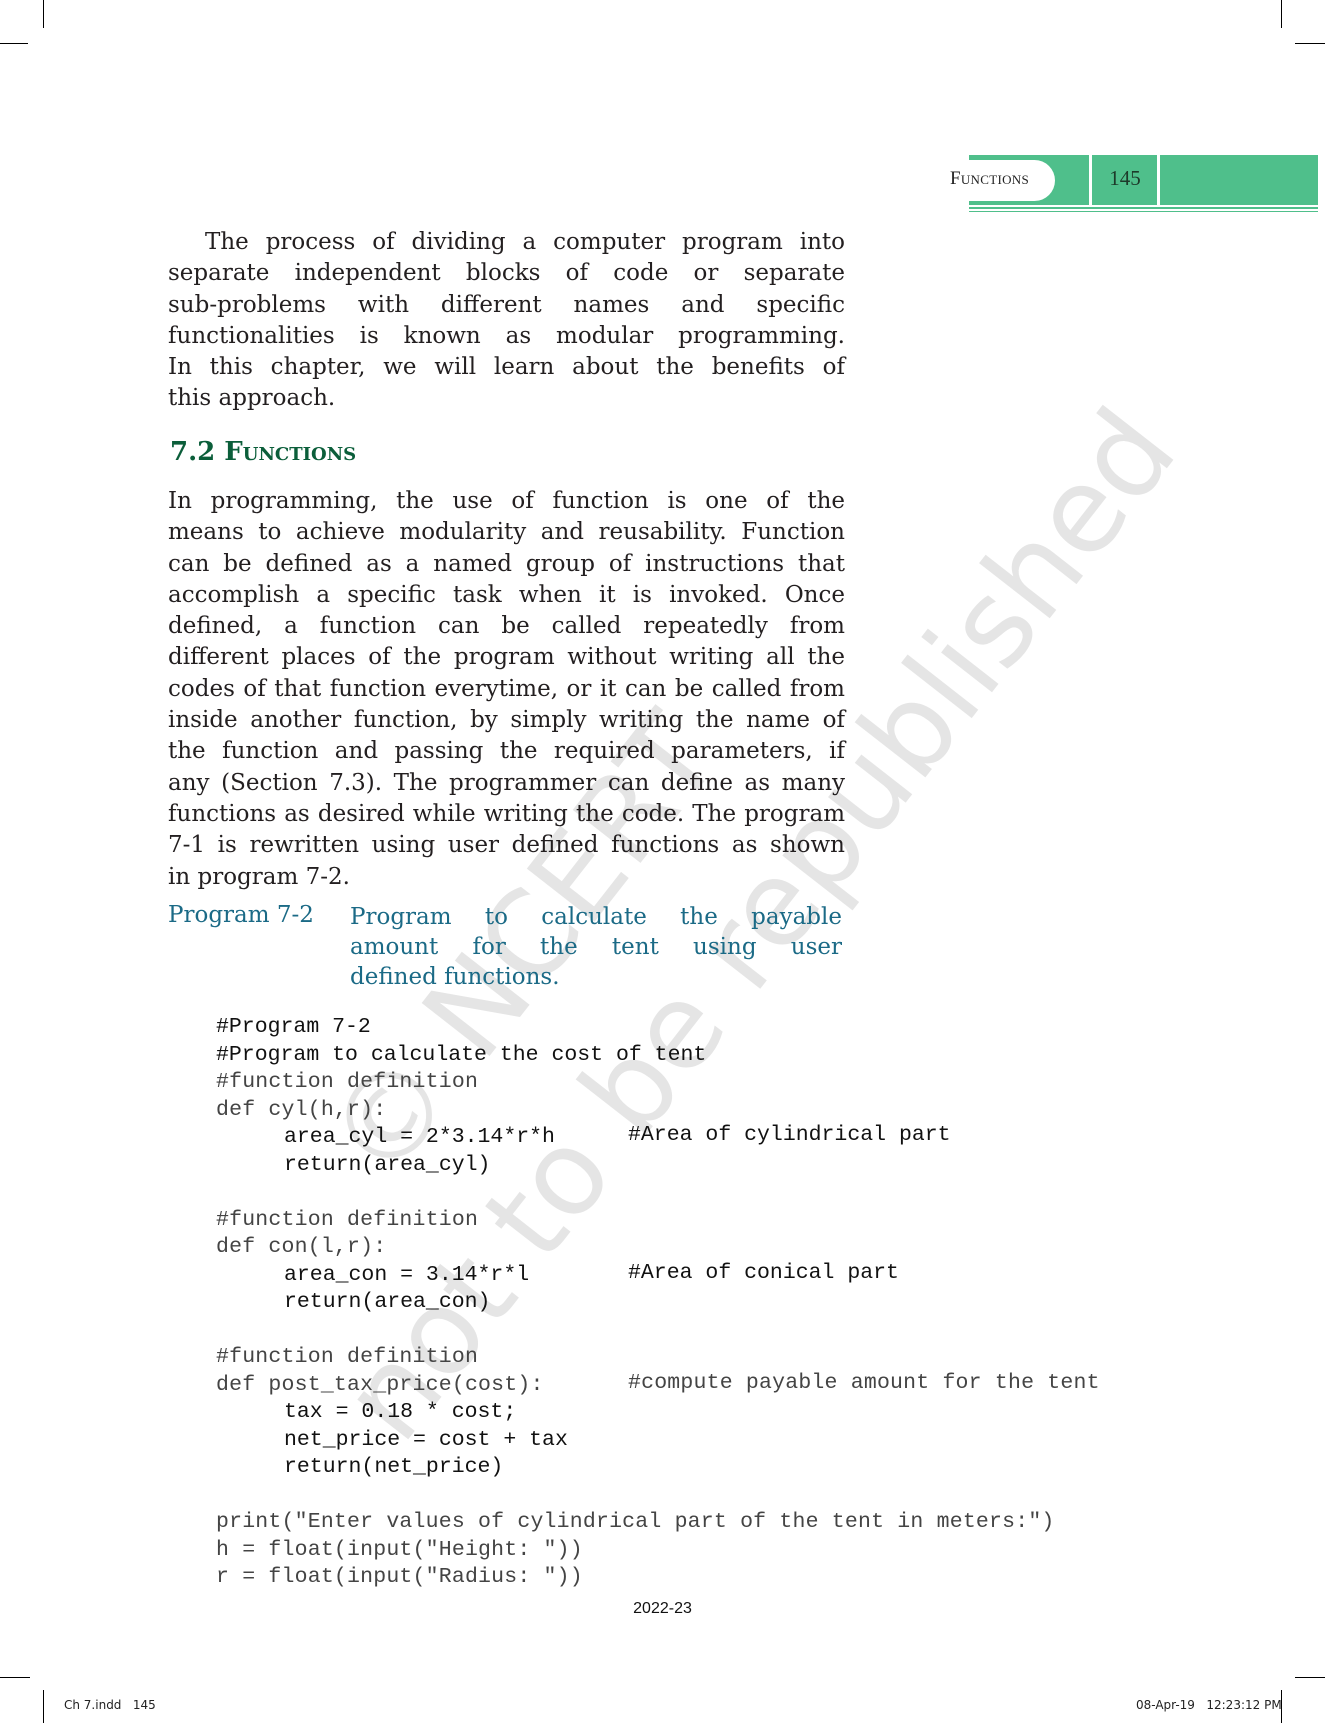 The image size is (1325, 1723). Describe the element at coordinates (1125, 178) in the screenshot. I see `page-number: 145` at that location.